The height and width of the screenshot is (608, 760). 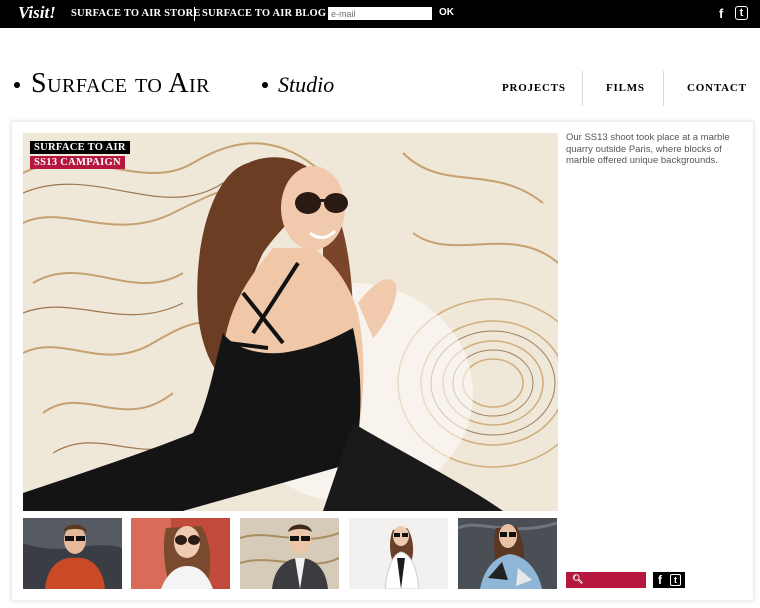 What do you see at coordinates (446, 12) in the screenshot?
I see `ok-button: OK` at bounding box center [446, 12].